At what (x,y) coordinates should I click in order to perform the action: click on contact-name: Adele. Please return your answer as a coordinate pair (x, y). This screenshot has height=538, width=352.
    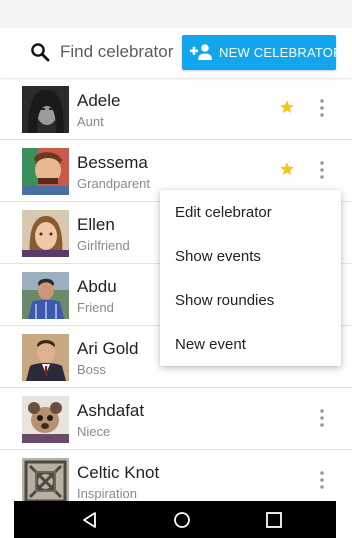
    Looking at the image, I should click on (99, 100).